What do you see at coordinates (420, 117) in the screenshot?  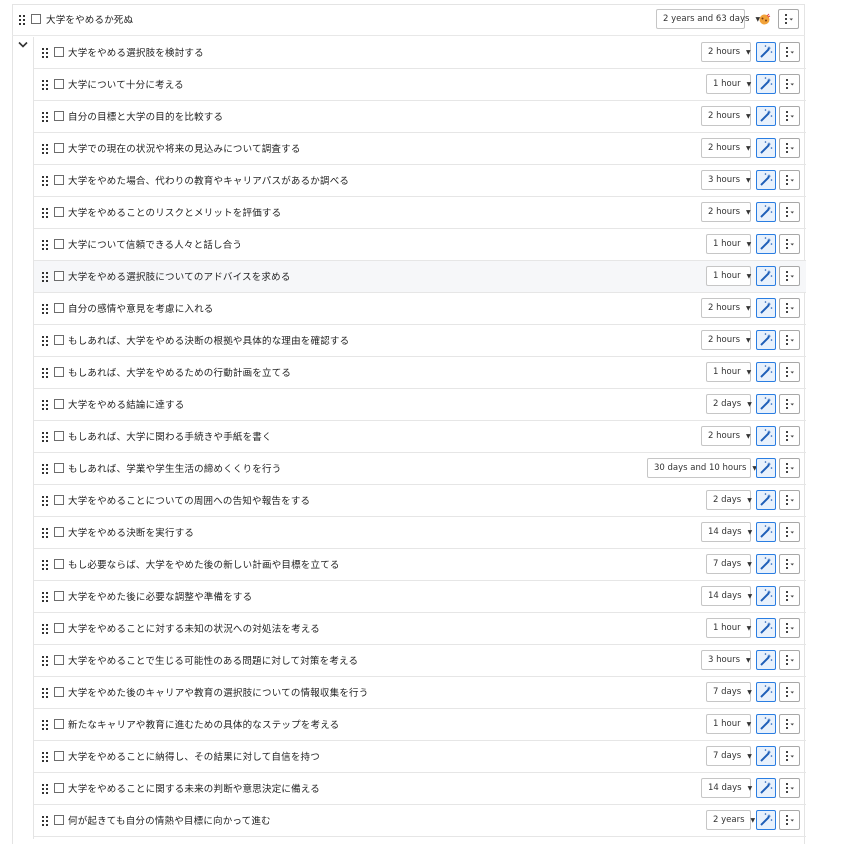 I see `subtask-row: 自分の目標と大学の目的を比較する 2 hours ▼` at bounding box center [420, 117].